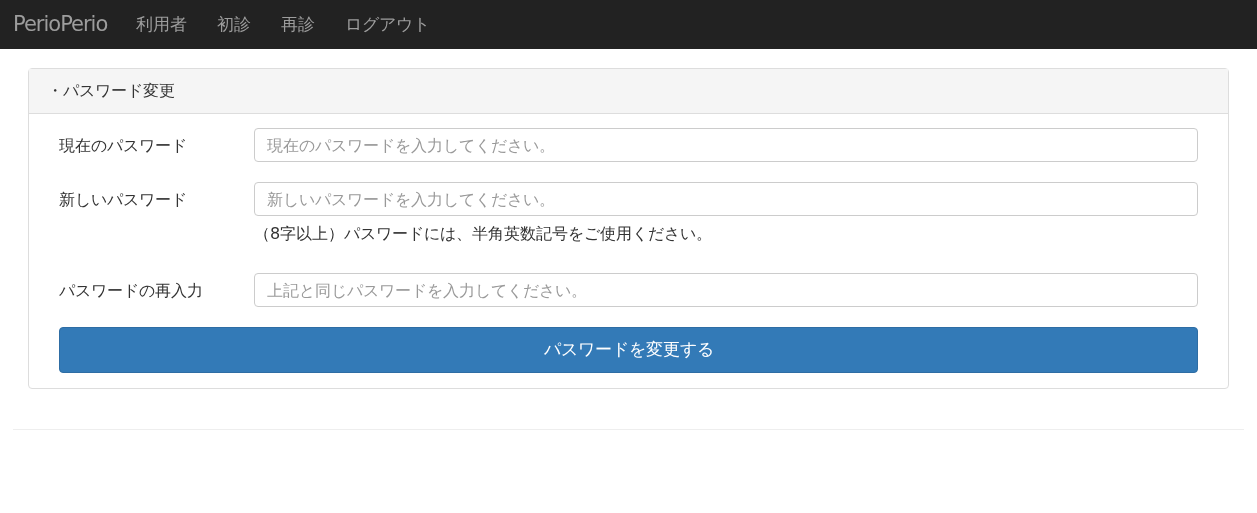  Describe the element at coordinates (131, 291) in the screenshot. I see `field-label: パスワードの再入力` at that location.